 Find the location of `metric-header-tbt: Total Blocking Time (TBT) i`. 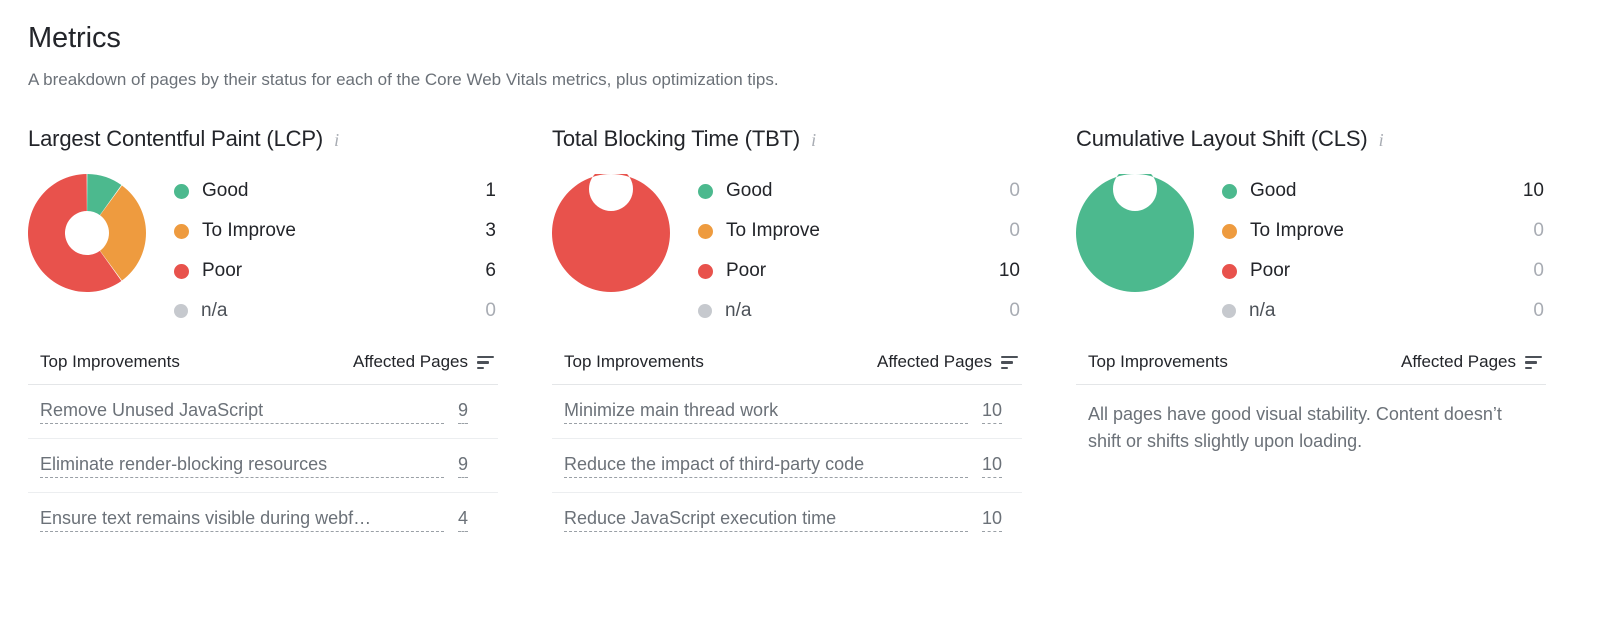

metric-header-tbt: Total Blocking Time (TBT) i is located at coordinates (787, 138).